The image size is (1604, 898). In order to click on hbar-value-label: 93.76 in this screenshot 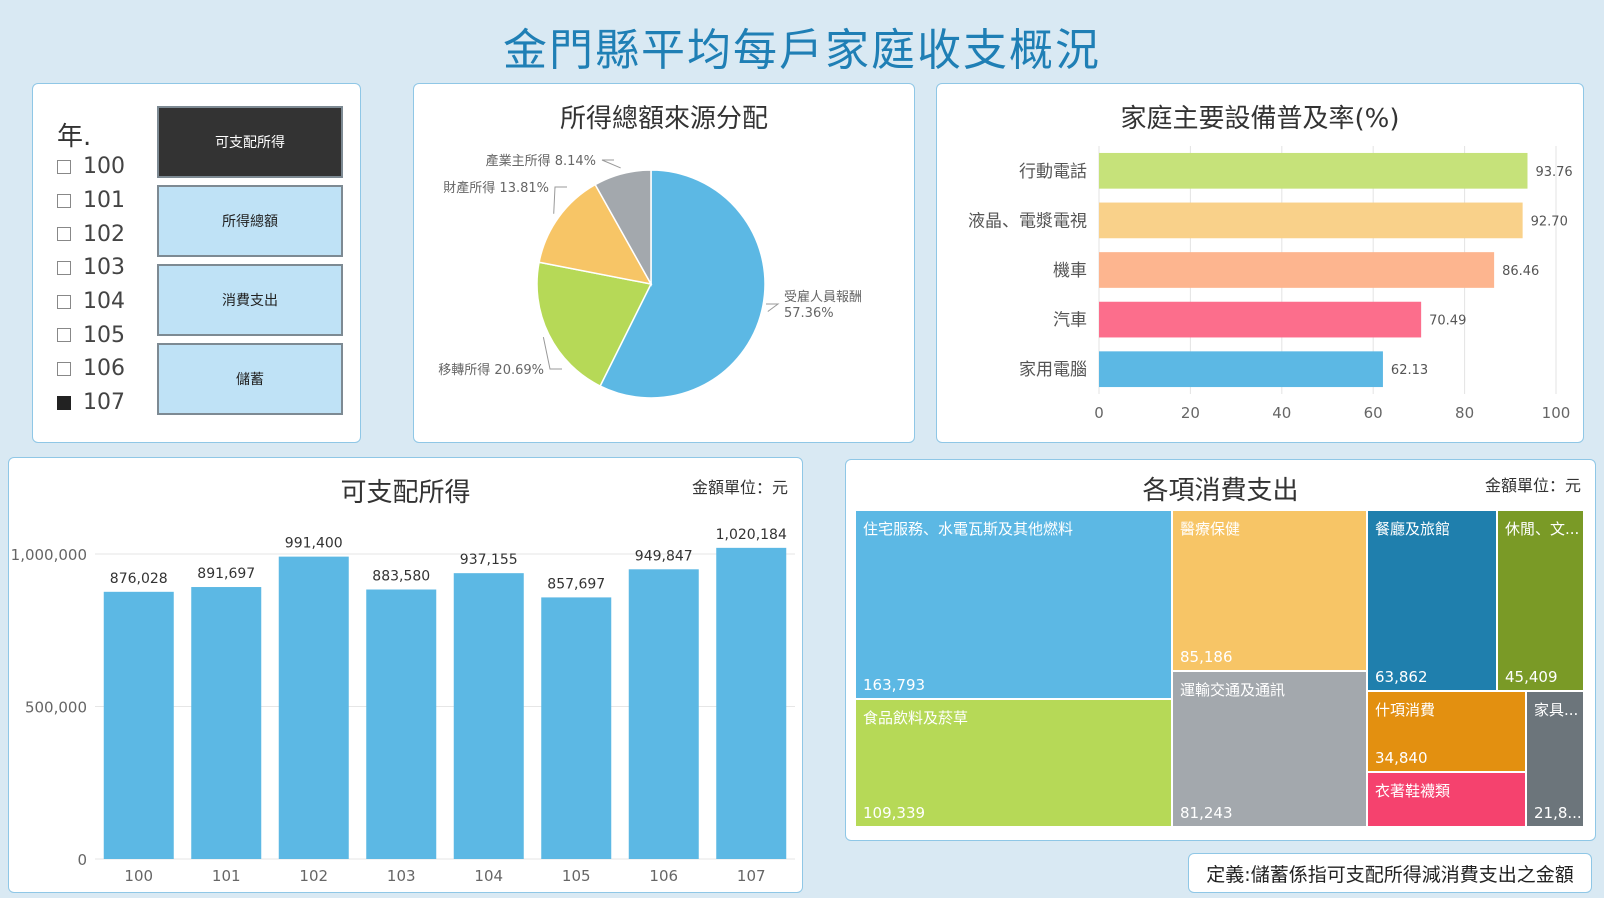, I will do `click(1553, 172)`.